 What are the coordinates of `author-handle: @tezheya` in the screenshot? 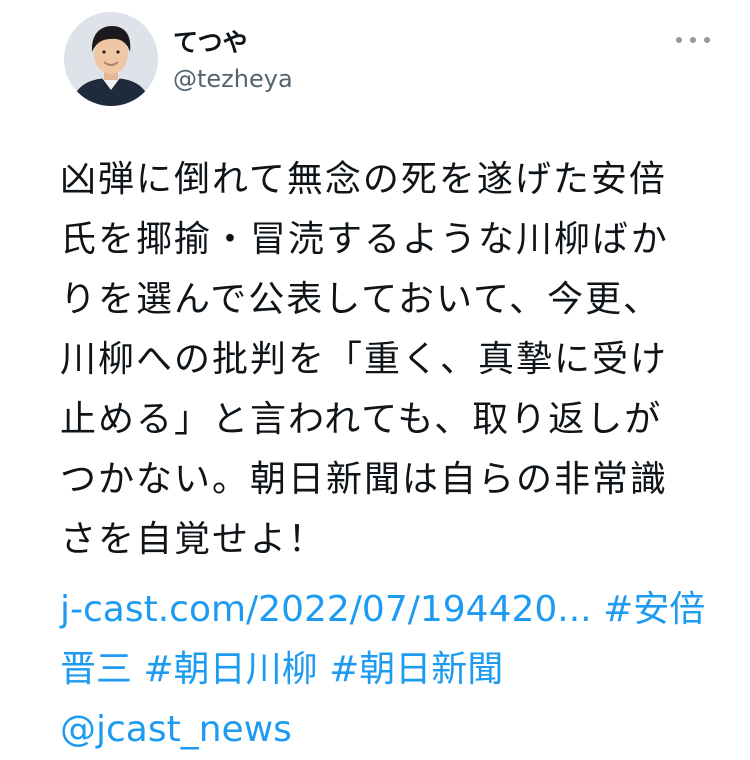 It's located at (233, 79).